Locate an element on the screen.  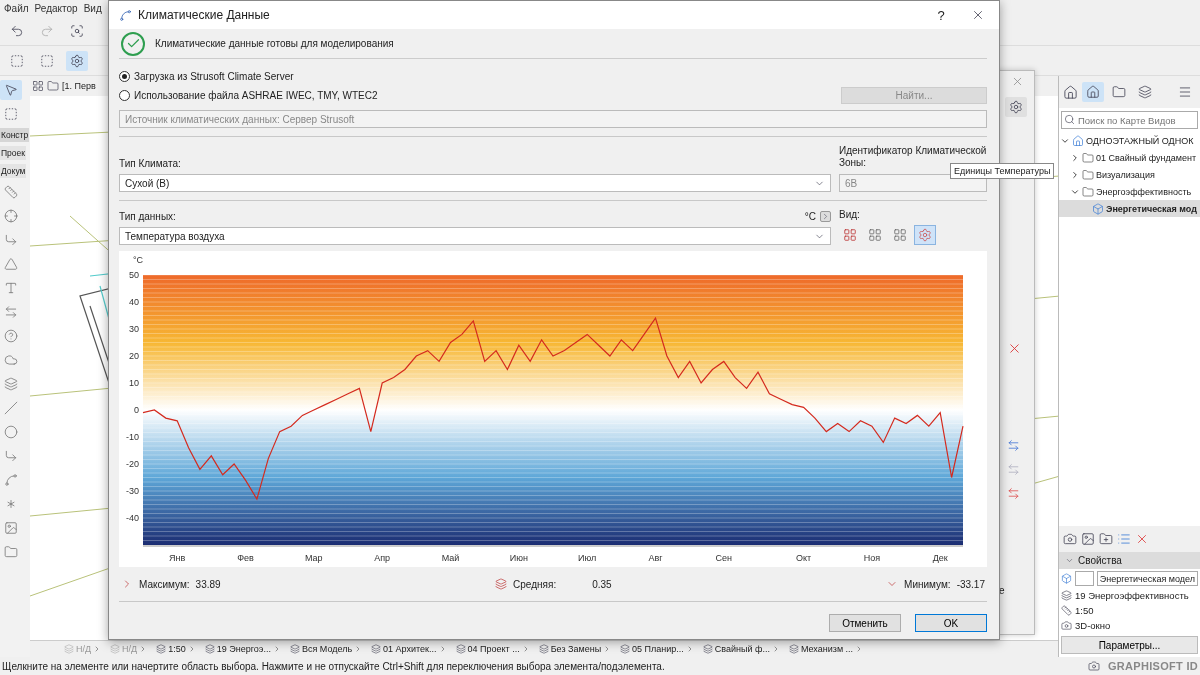
help-button: ? is located at coordinates (941, 15).